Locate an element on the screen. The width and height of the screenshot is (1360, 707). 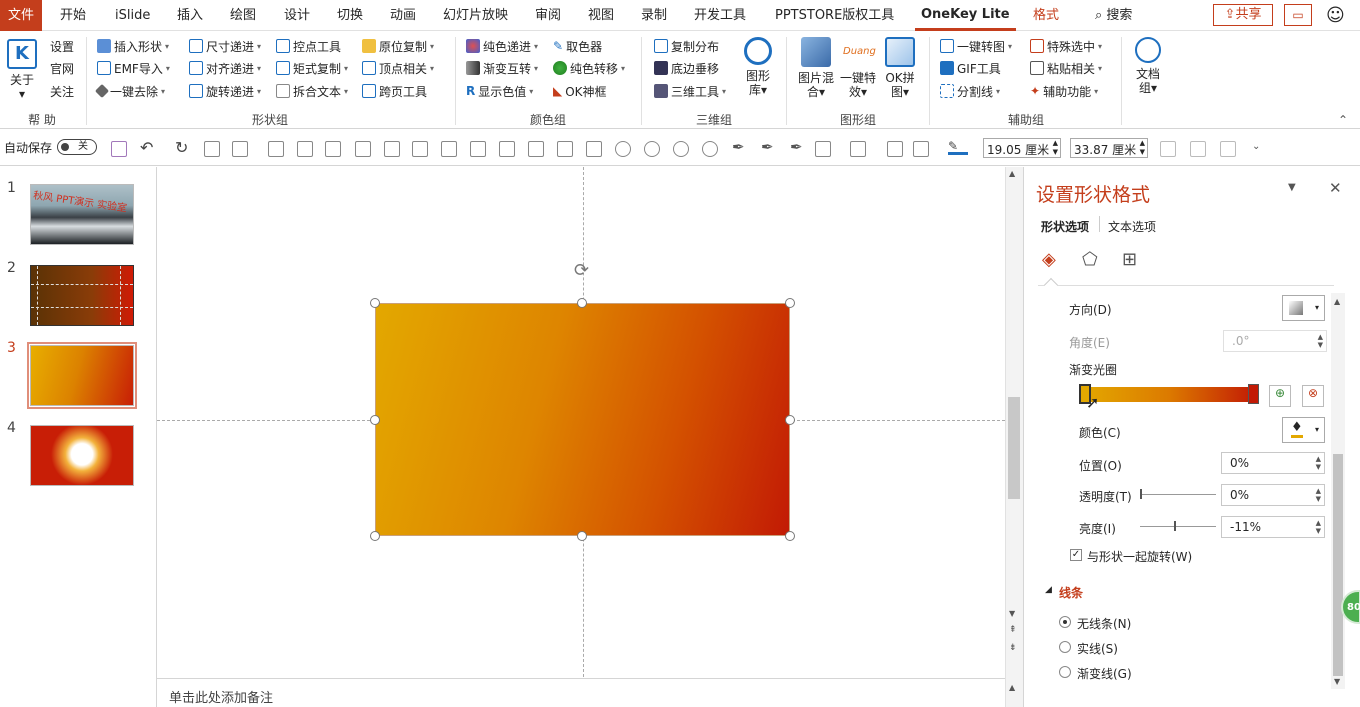
tab-animations: 动画 is located at coordinates (403, 15).